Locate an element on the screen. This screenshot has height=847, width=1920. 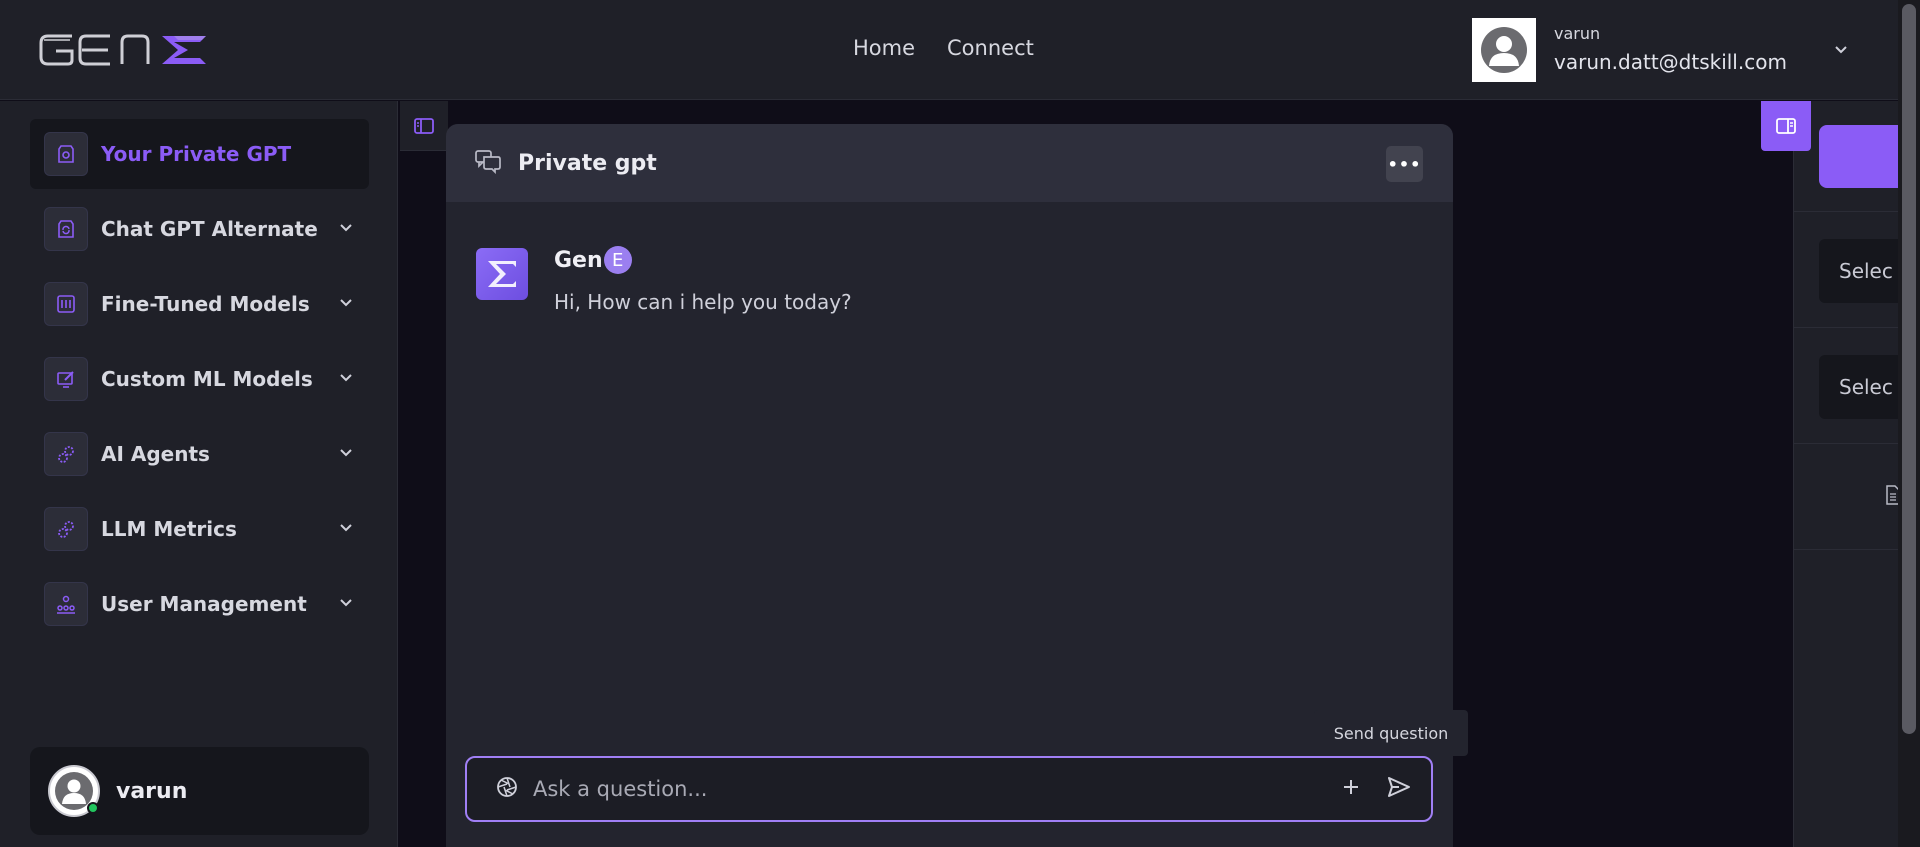
sidebar-item-label: LLM Metrics is located at coordinates (169, 529).